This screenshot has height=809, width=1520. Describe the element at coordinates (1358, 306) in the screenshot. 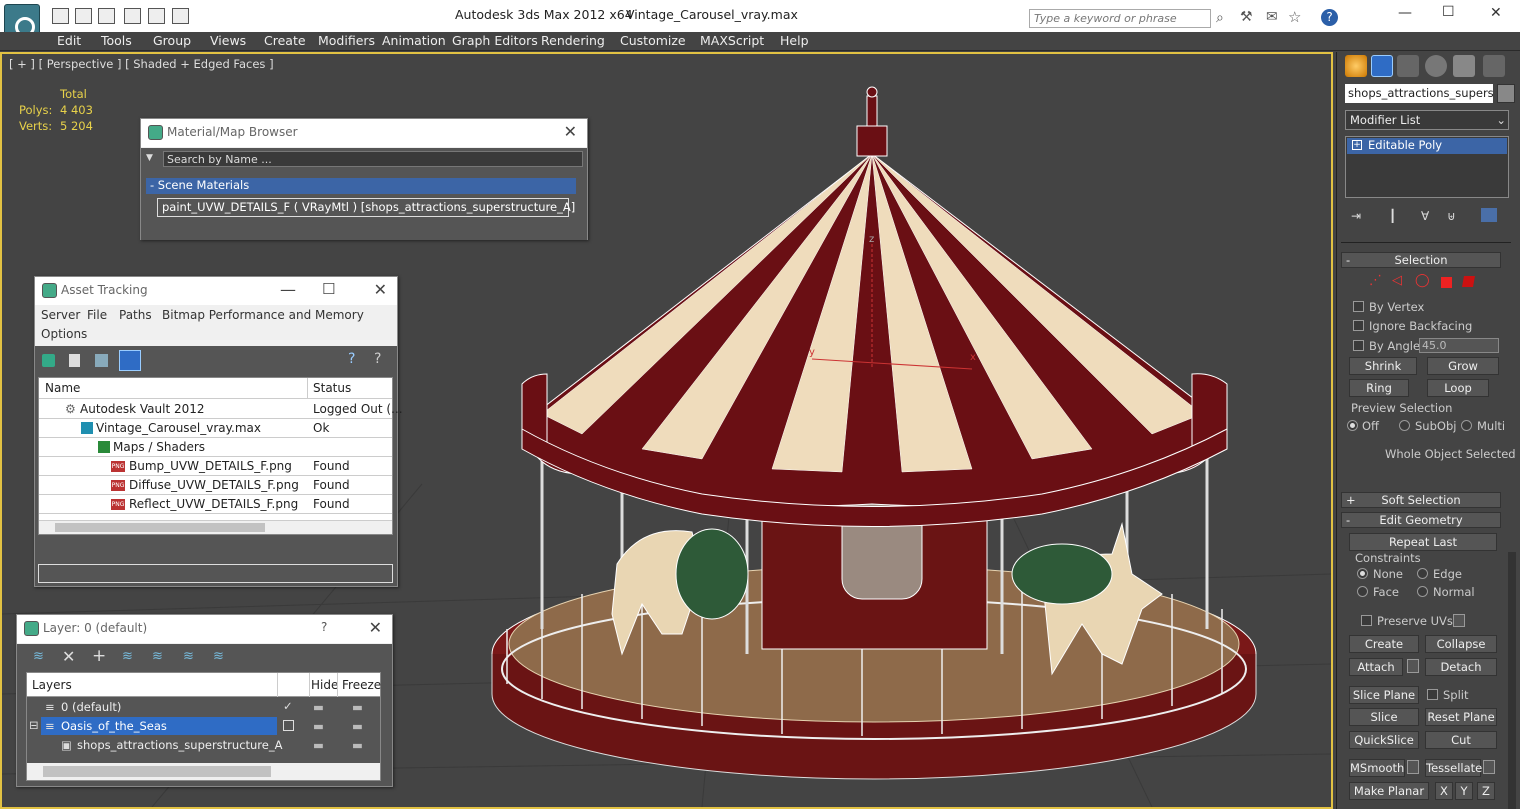

I see `by-vertex-checkbox` at that location.